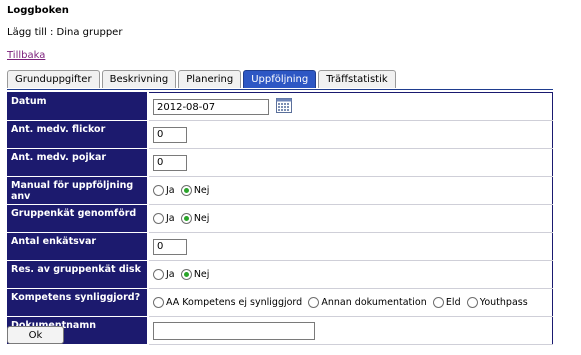  I want to click on manual-ja-radio, so click(158, 190).